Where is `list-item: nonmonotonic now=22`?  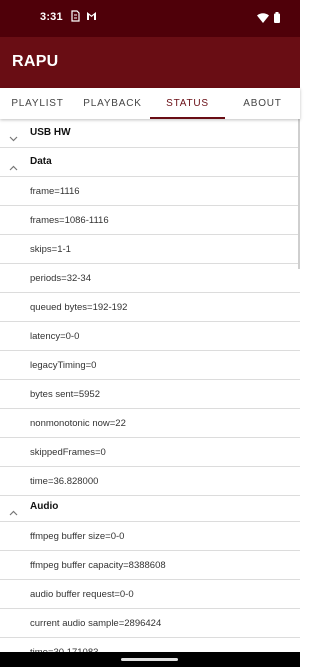
list-item: nonmonotonic now=22 is located at coordinates (150, 423).